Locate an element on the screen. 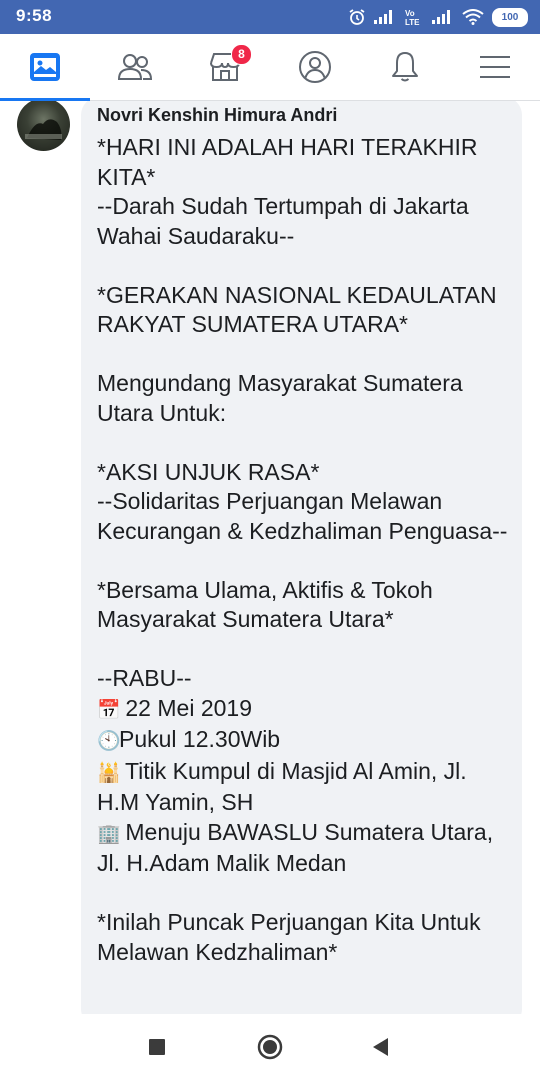  bell-icon is located at coordinates (405, 67).